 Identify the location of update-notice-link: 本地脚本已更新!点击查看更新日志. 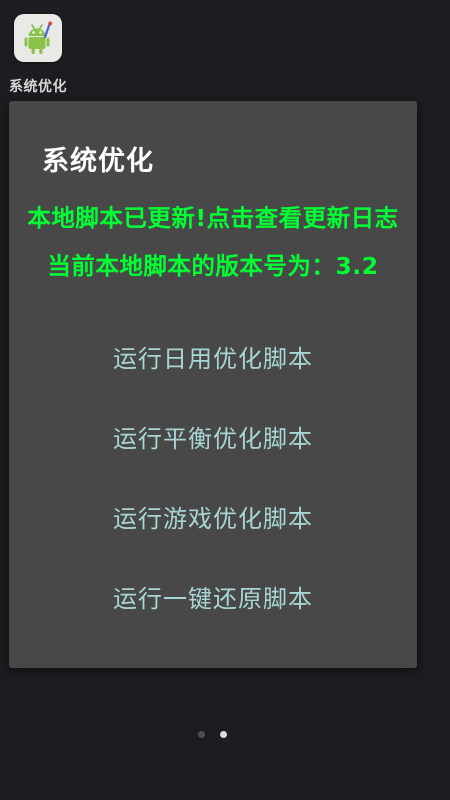
(213, 216).